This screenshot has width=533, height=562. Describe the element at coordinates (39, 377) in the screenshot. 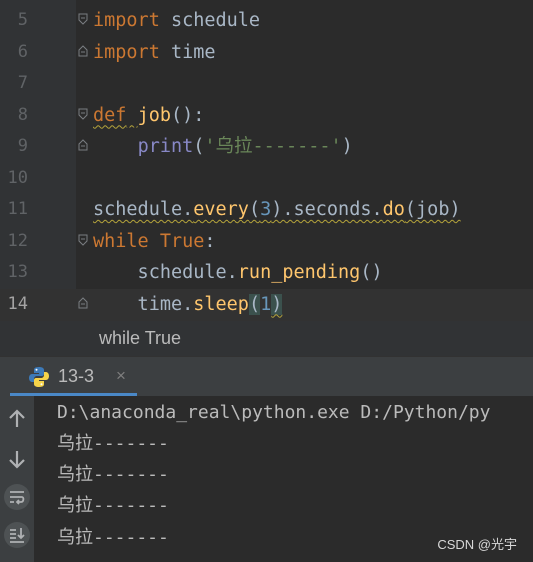

I see `python-icon` at that location.